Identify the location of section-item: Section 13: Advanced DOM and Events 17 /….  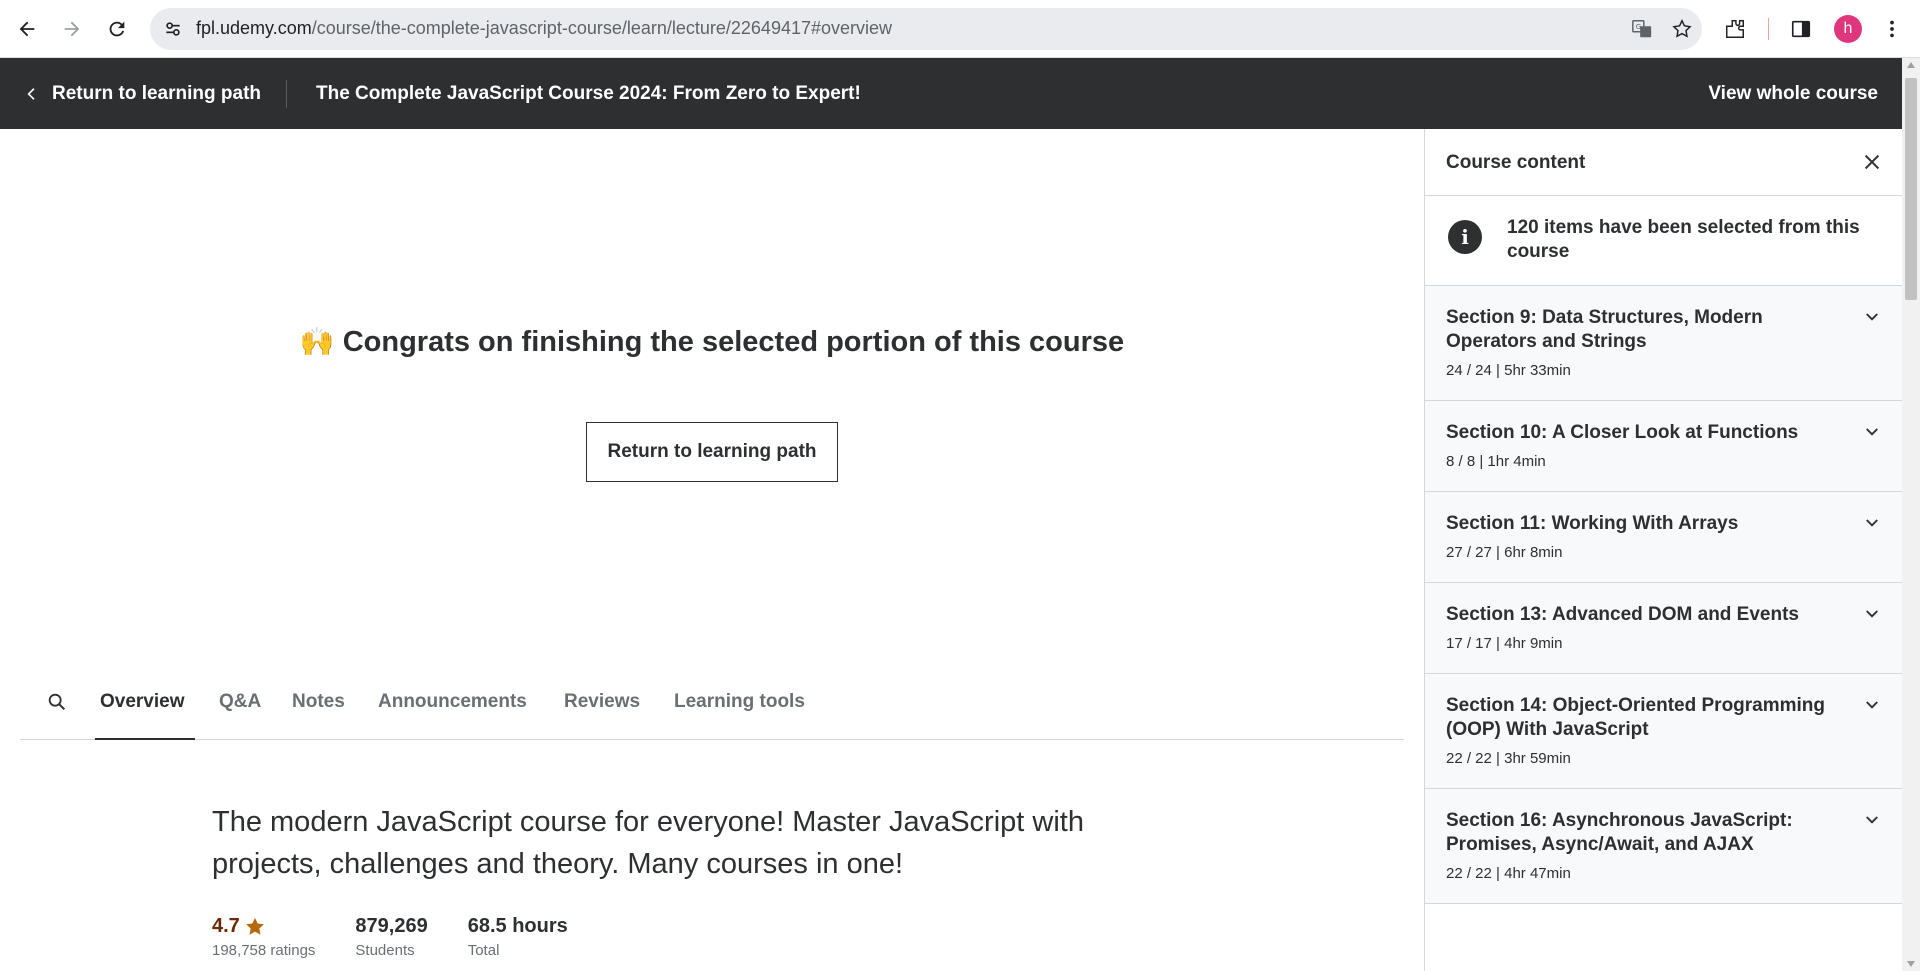
(1664, 628).